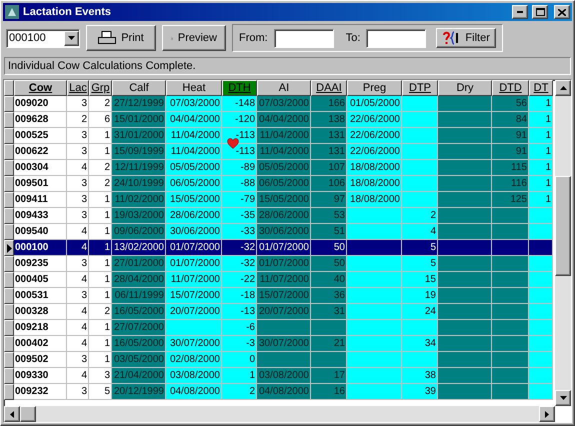  What do you see at coordinates (12, 414) in the screenshot?
I see `scroll-left-button` at bounding box center [12, 414].